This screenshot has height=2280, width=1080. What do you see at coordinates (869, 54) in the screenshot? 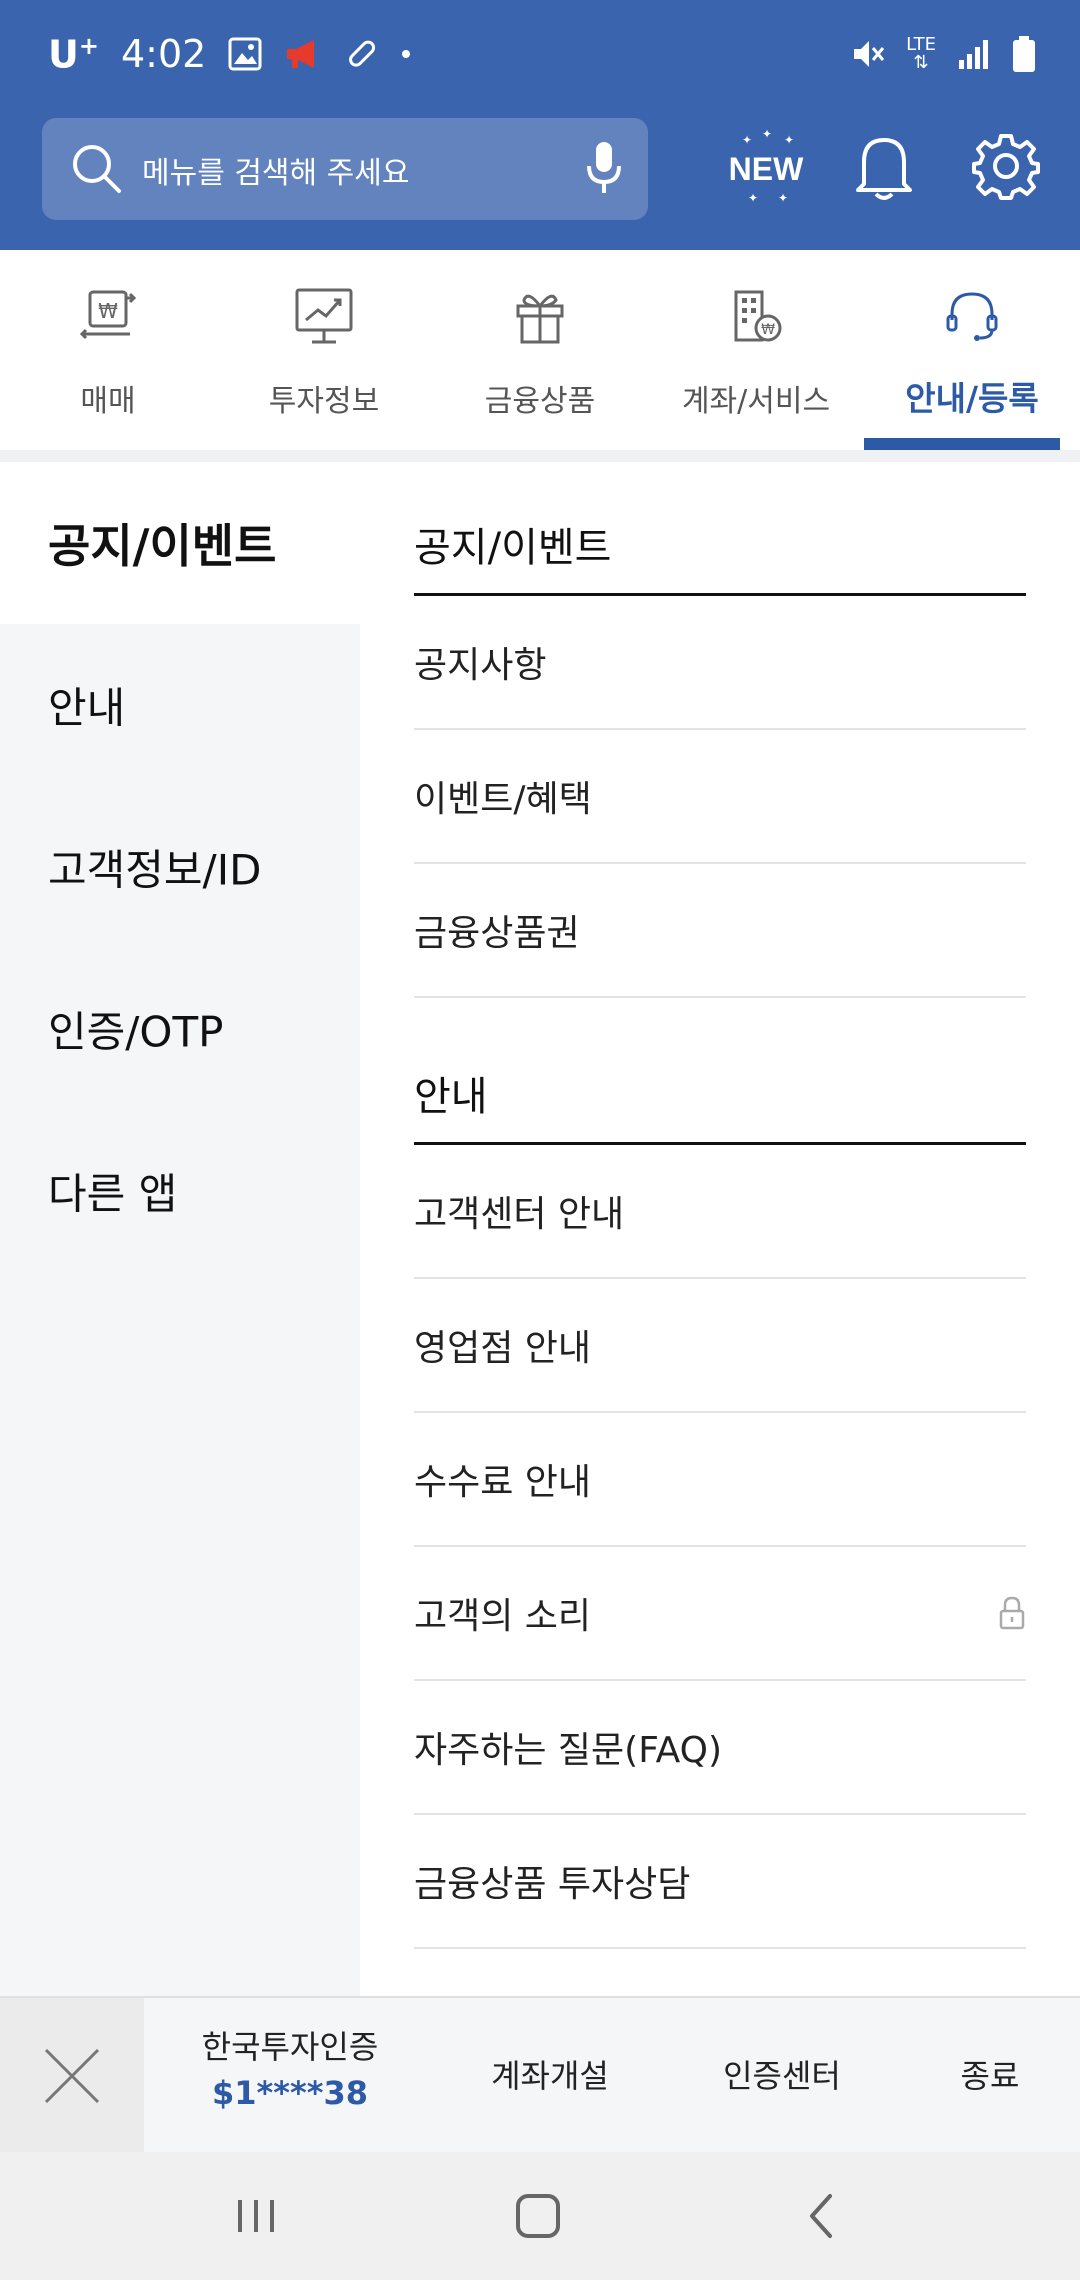
I see `mute-icon` at bounding box center [869, 54].